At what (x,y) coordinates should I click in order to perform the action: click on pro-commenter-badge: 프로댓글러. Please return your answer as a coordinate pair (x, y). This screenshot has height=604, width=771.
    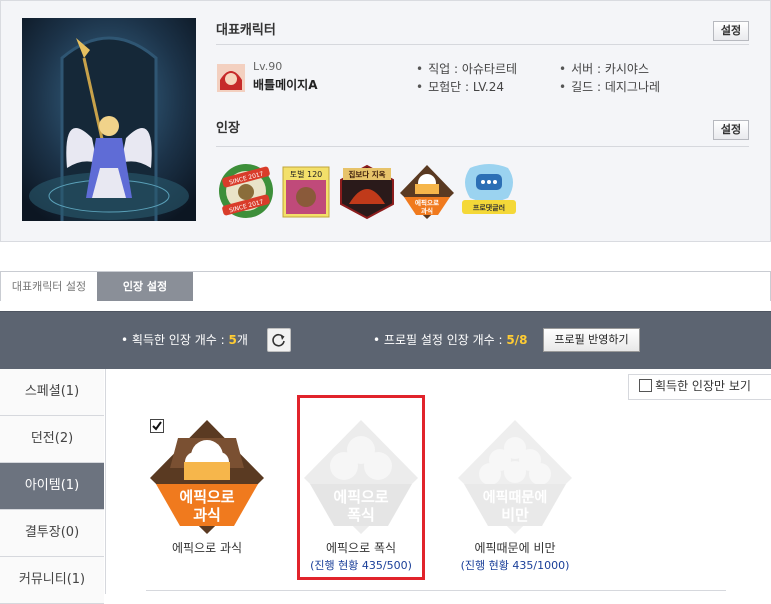
    Looking at the image, I should click on (489, 189).